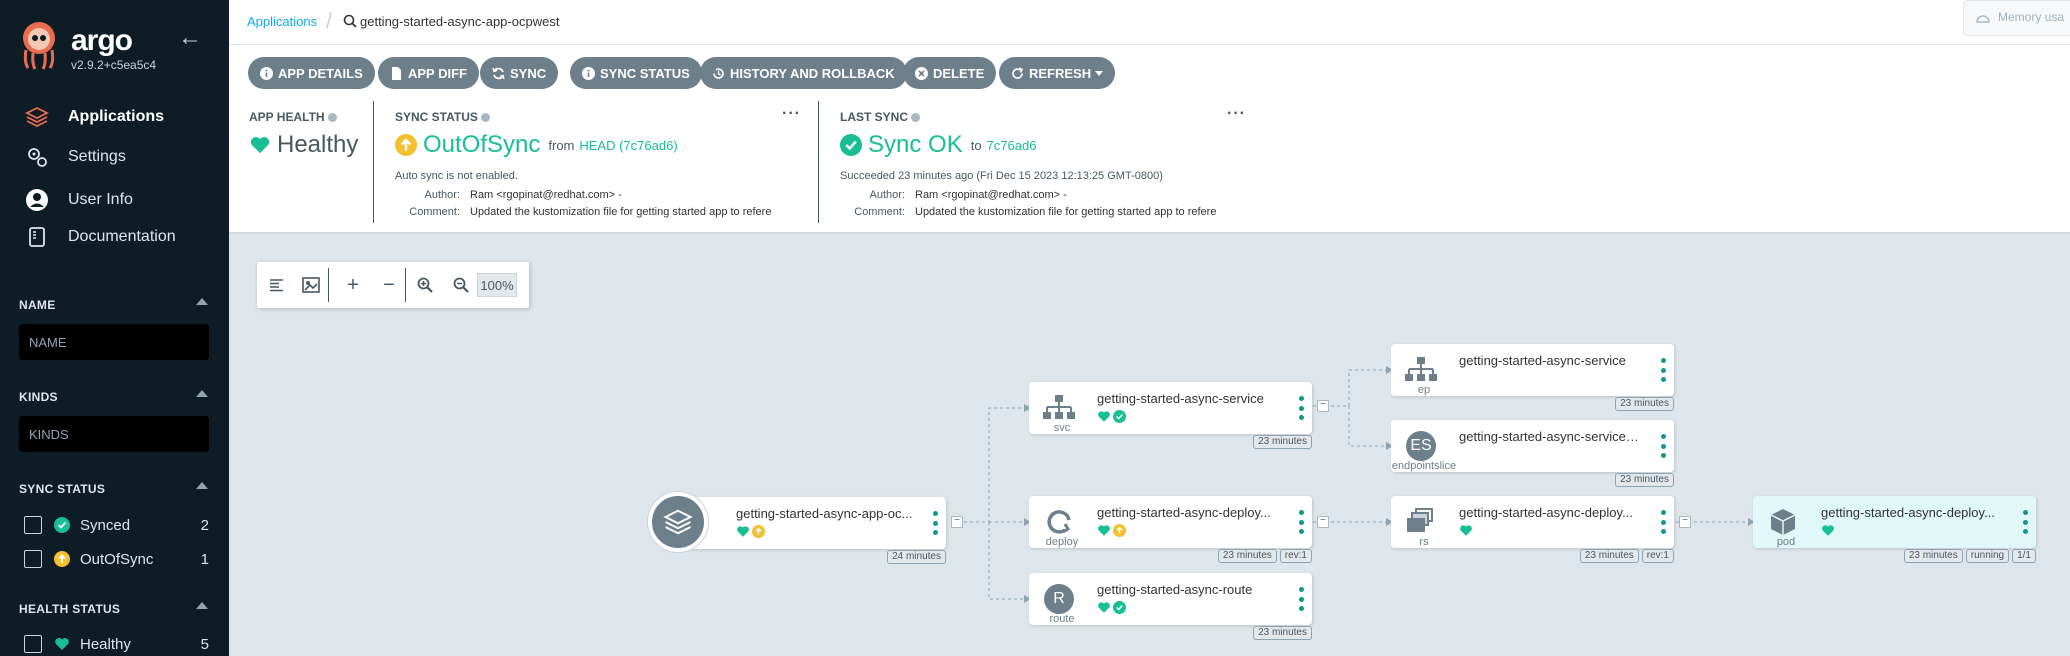 The image size is (2070, 656). What do you see at coordinates (2024, 556) in the screenshot?
I see `ready-tag: 1/1` at bounding box center [2024, 556].